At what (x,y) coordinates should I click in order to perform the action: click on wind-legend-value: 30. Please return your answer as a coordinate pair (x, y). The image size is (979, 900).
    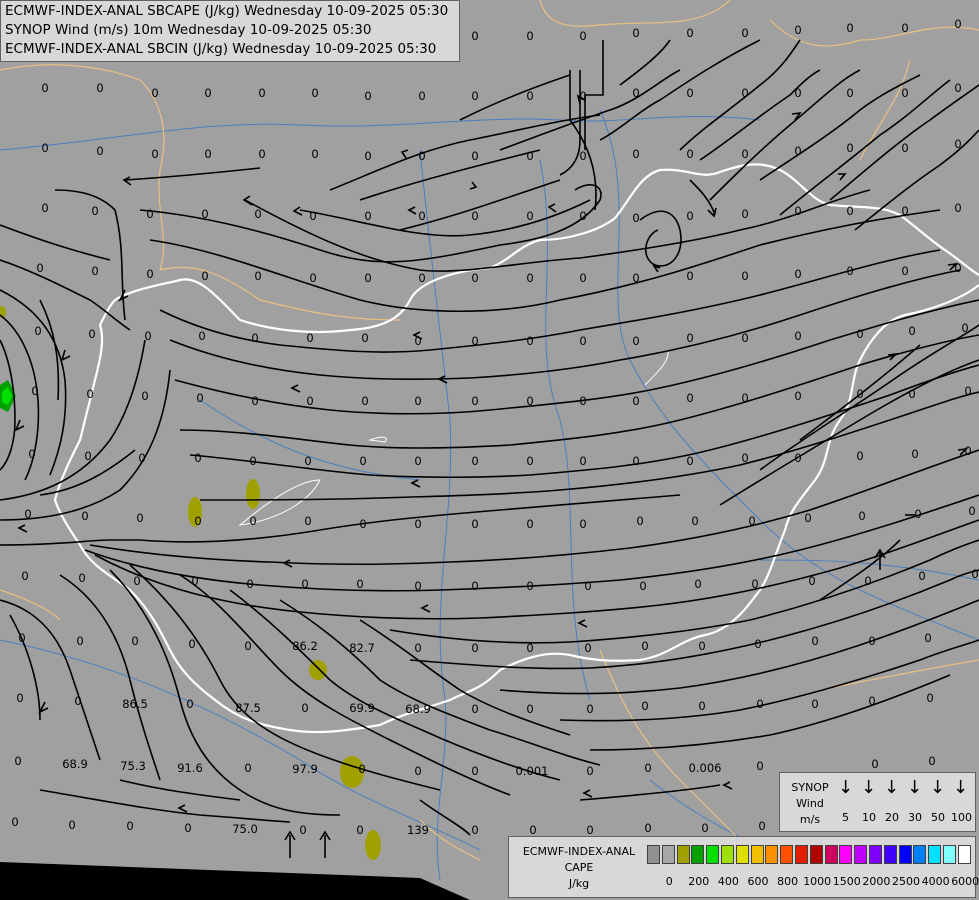
    Looking at the image, I should click on (915, 817).